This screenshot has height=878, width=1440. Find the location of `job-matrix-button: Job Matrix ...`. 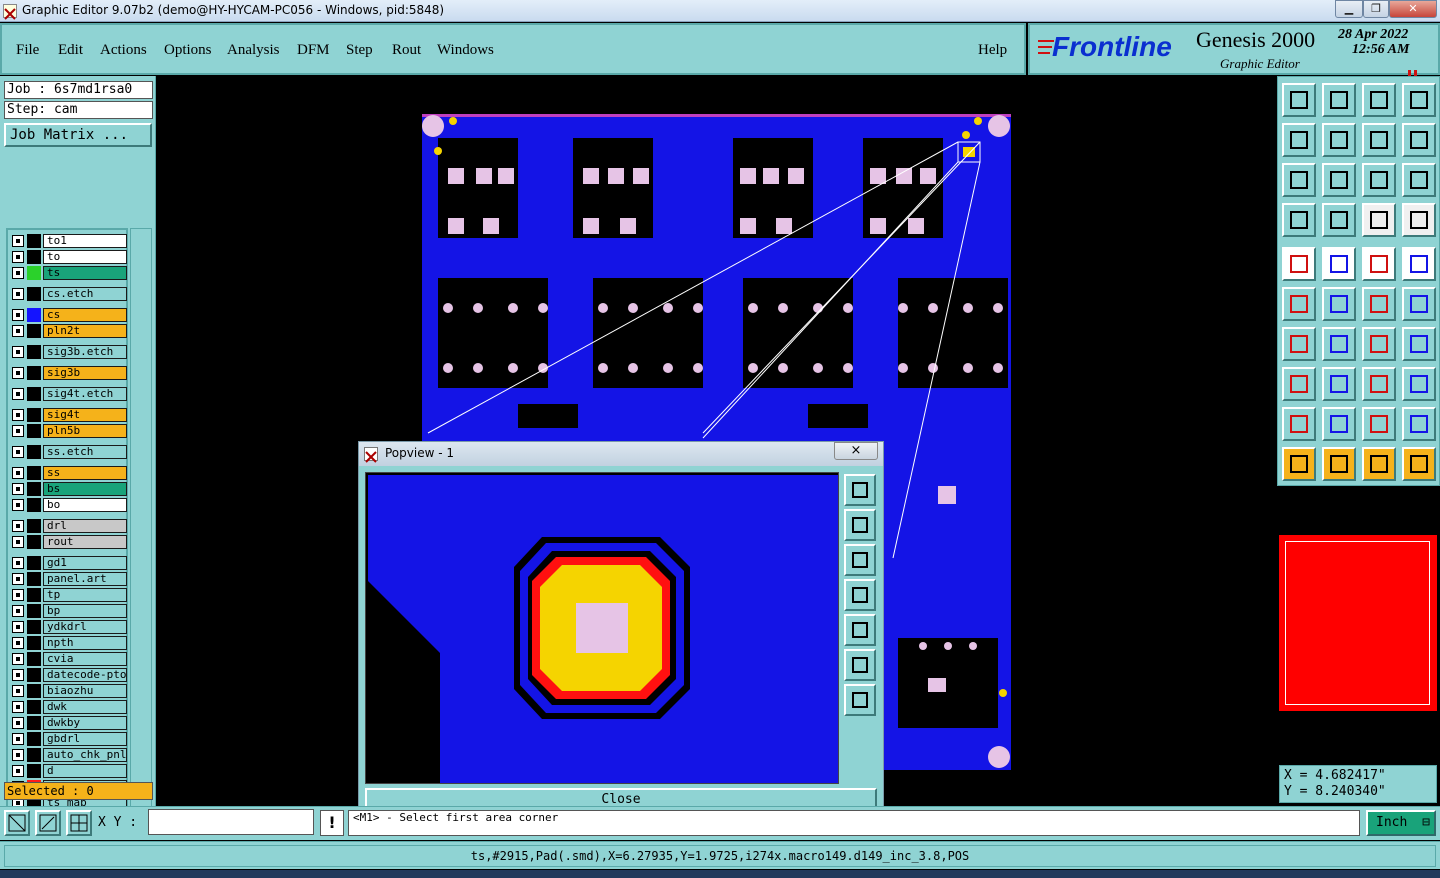

job-matrix-button: Job Matrix ... is located at coordinates (78, 135).